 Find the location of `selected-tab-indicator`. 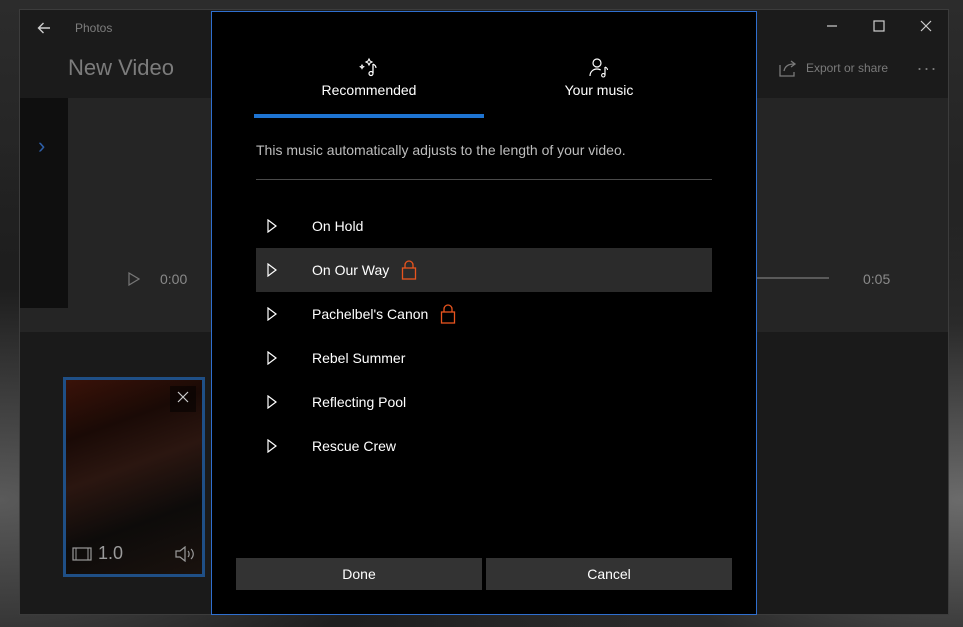

selected-tab-indicator is located at coordinates (369, 116).